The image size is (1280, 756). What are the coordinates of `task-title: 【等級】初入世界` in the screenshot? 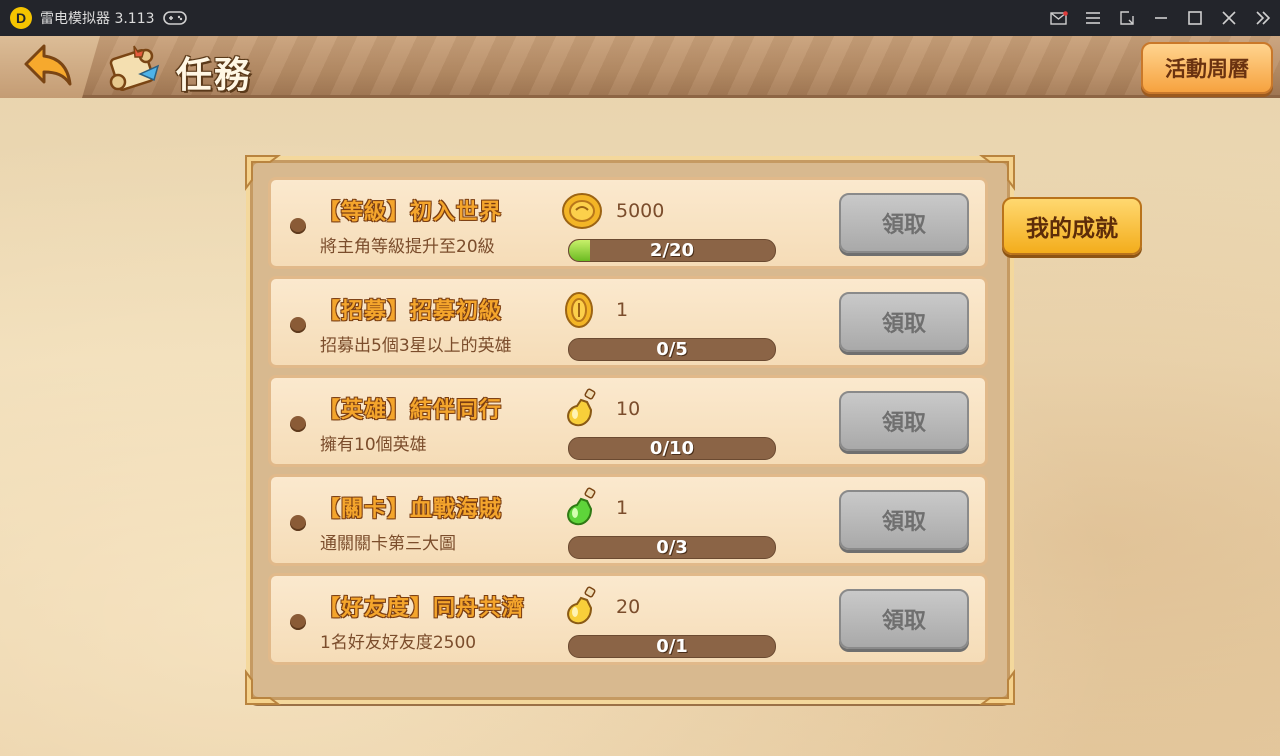 It's located at (410, 212).